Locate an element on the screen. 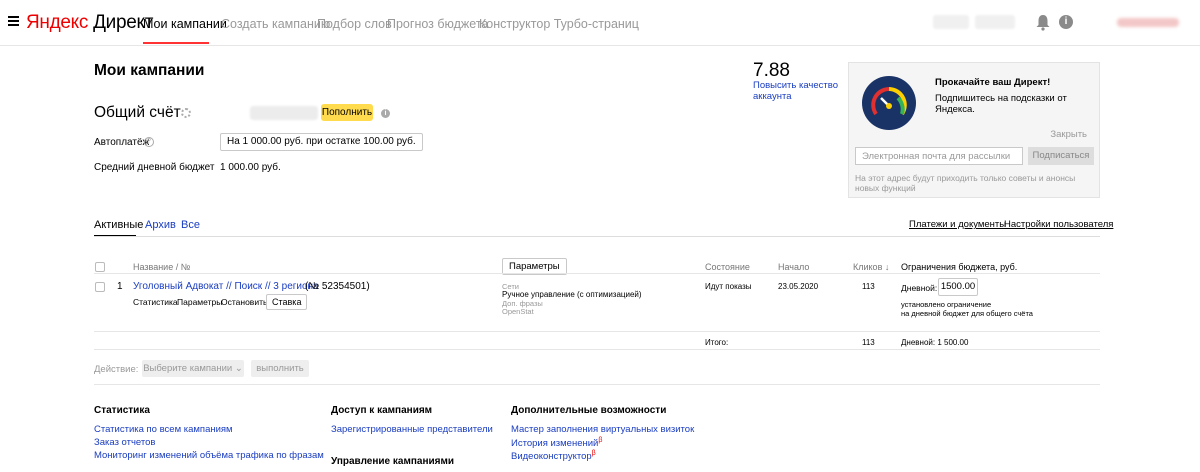  daily-limit-input: 1500.00 is located at coordinates (958, 287).